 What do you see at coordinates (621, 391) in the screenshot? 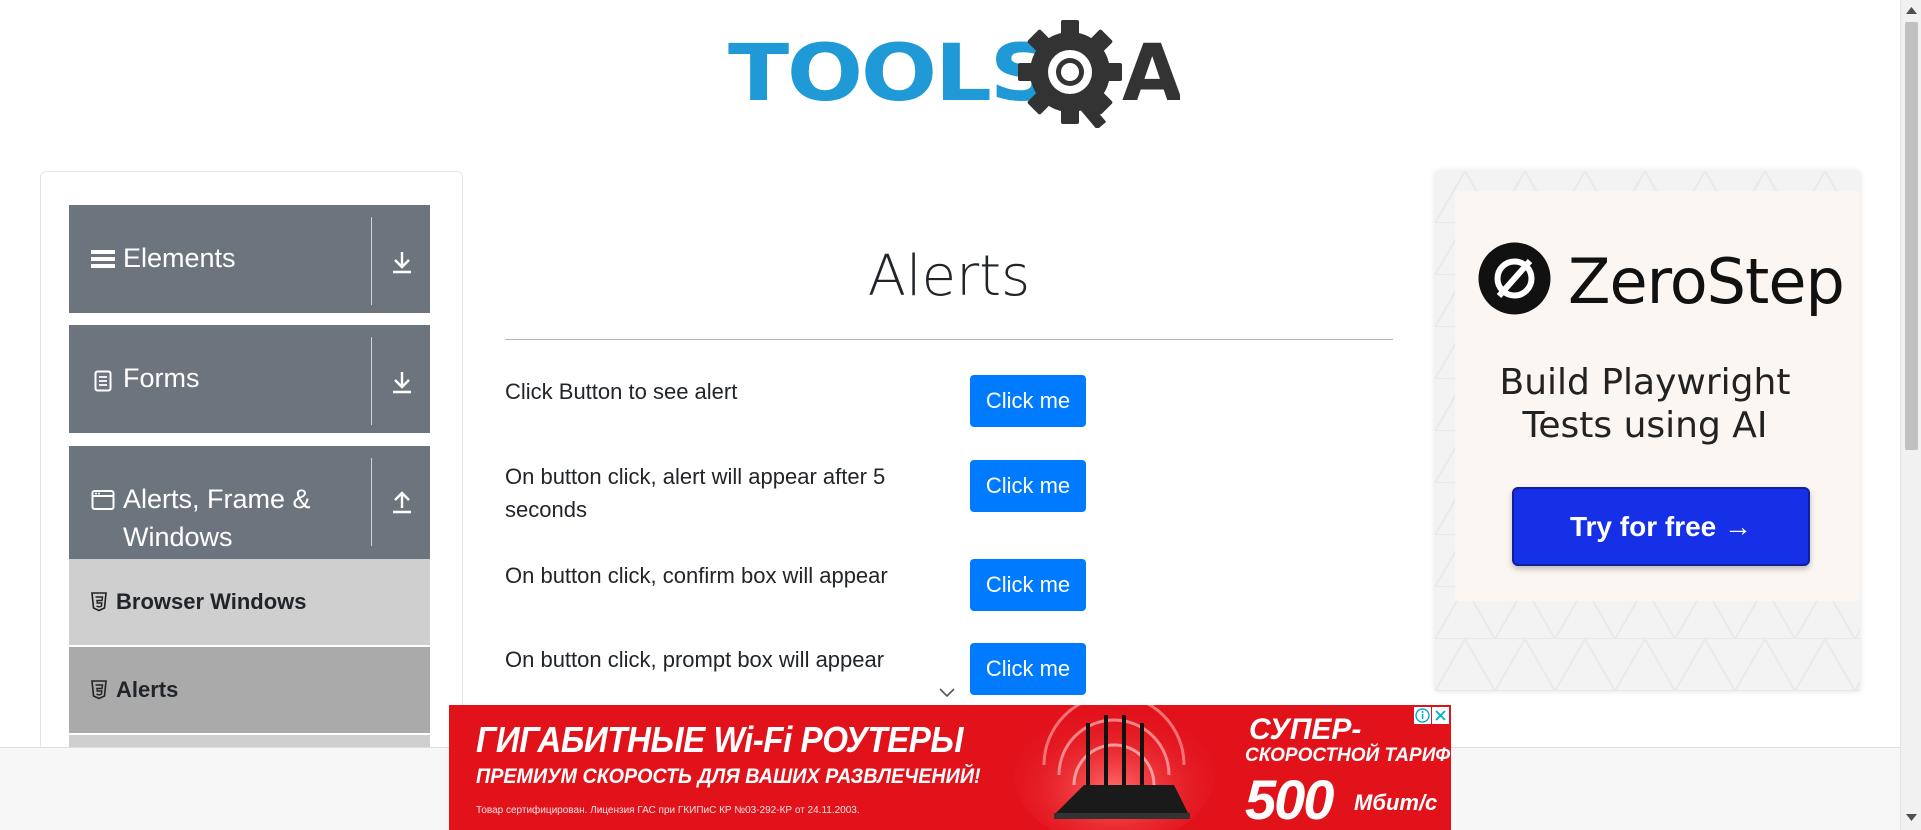
I see `alert-row-text: Click Button to see alert` at bounding box center [621, 391].